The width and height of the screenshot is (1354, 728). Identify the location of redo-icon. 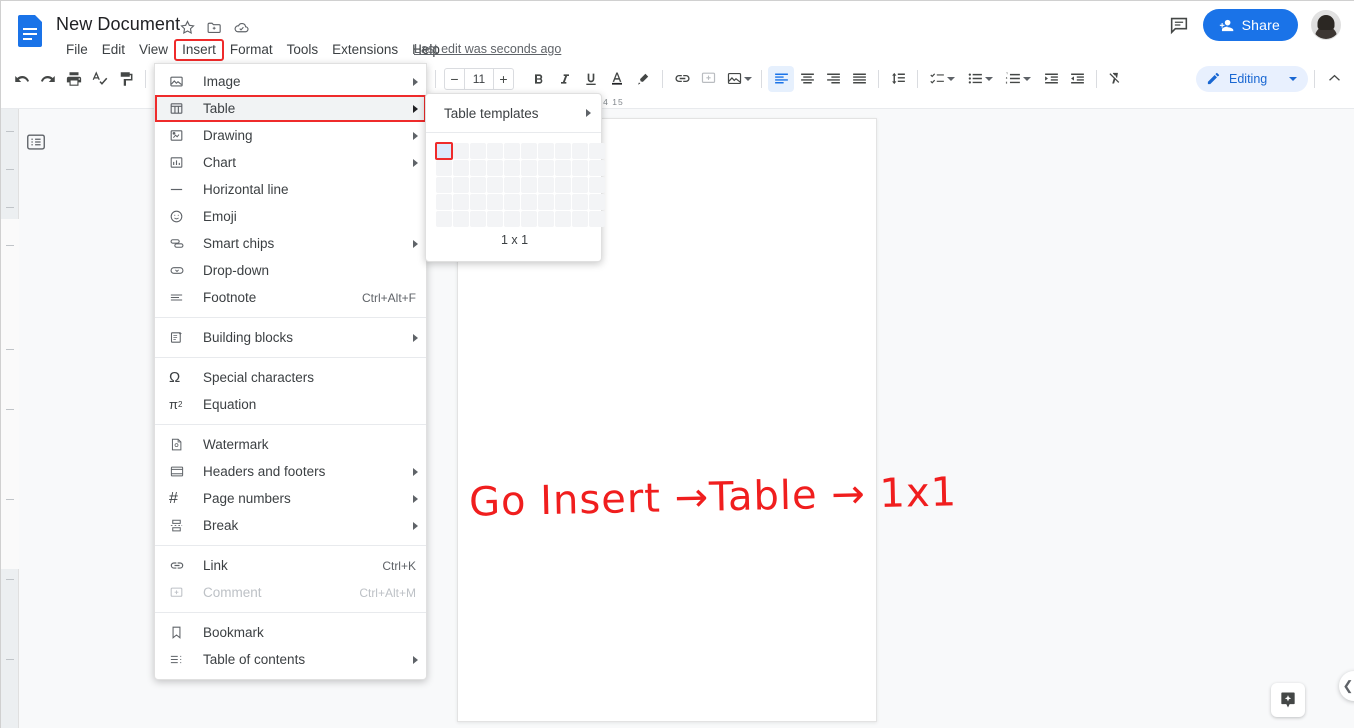
(48, 79).